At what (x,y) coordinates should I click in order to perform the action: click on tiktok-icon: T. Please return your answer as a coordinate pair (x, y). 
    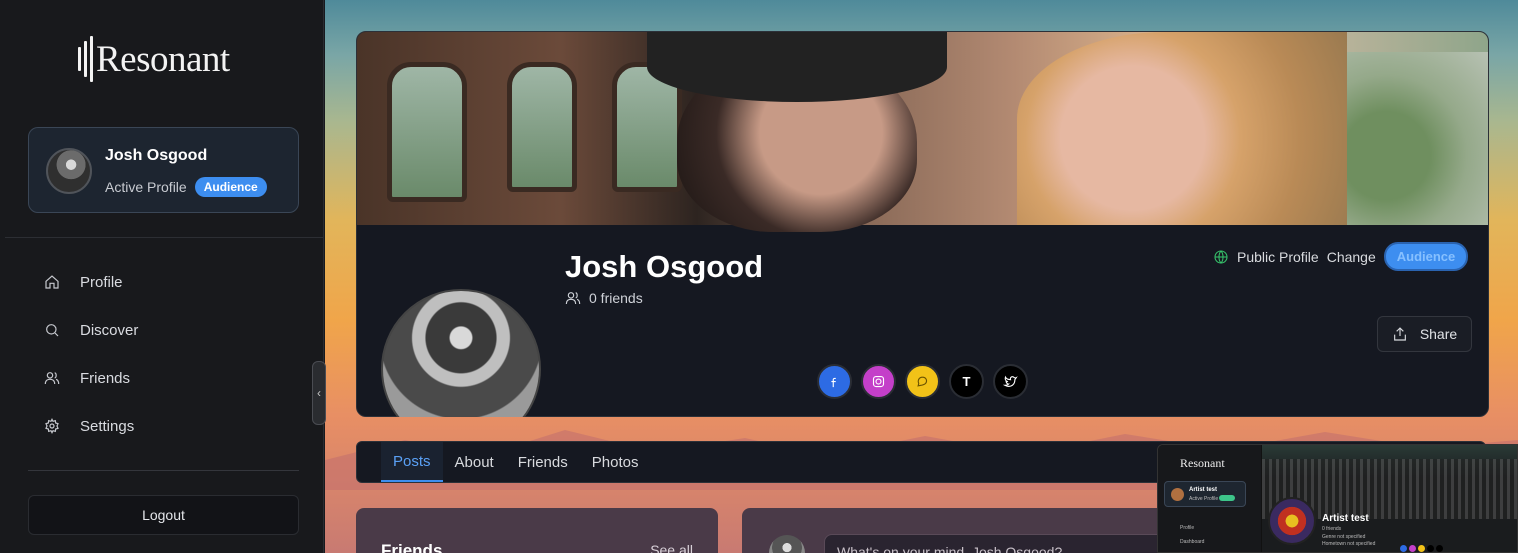
    Looking at the image, I should click on (966, 381).